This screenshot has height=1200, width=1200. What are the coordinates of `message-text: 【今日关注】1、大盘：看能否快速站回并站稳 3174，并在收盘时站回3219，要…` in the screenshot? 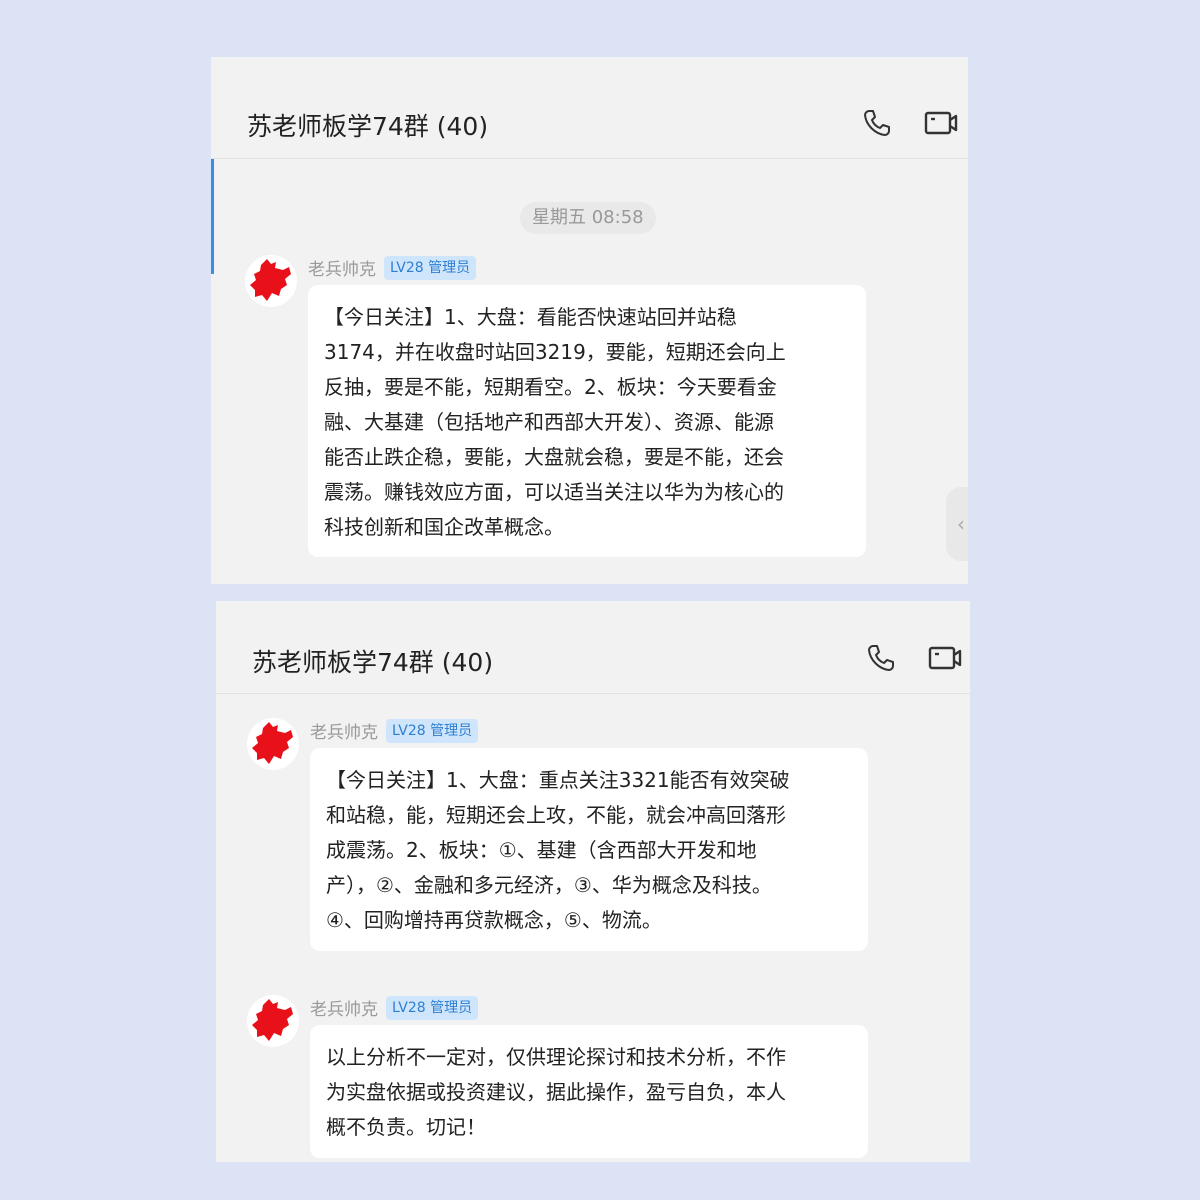 It's located at (555, 422).